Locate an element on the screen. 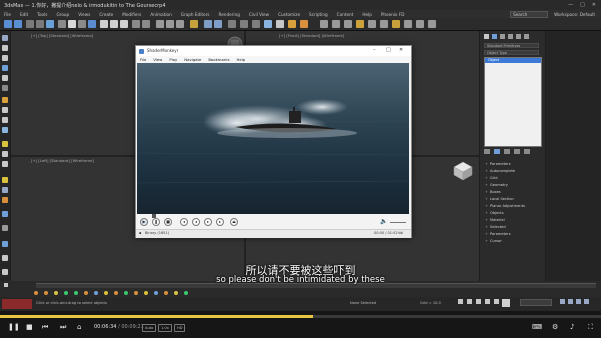 Image resolution: width=601 pixels, height=338 pixels. menu-item-animation: Animation is located at coordinates (160, 14).